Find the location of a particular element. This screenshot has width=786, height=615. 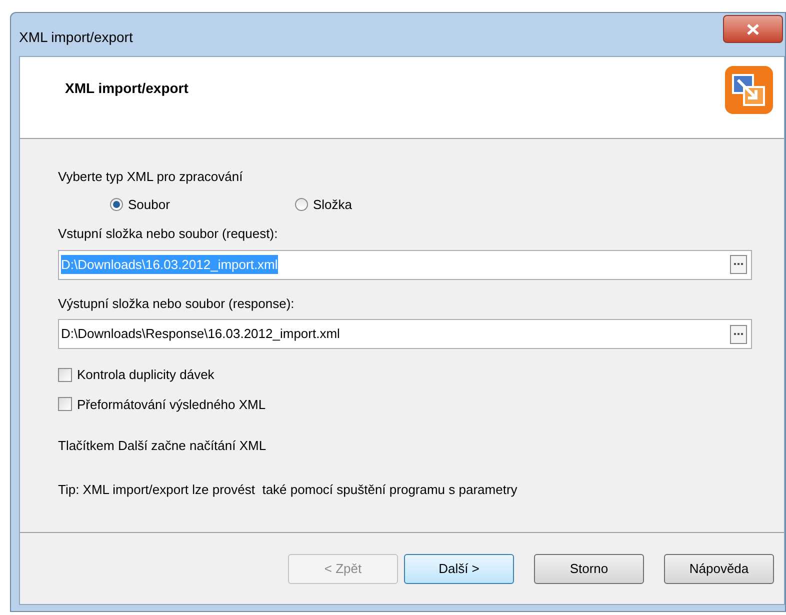

dialog-button: Storno is located at coordinates (589, 569).